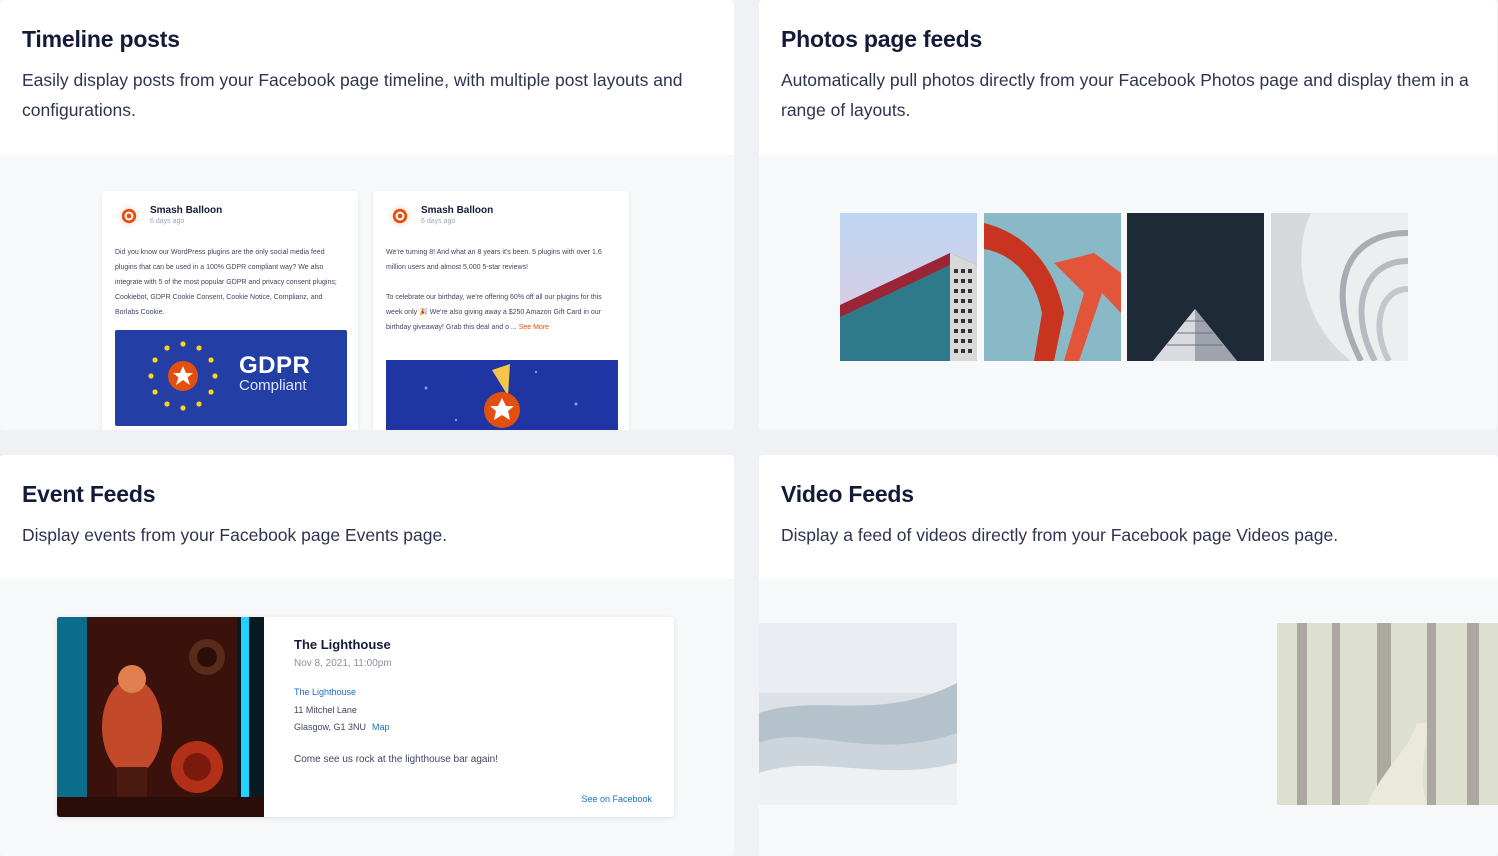 The height and width of the screenshot is (856, 1498). What do you see at coordinates (275, 365) in the screenshot?
I see `gdpr-image-title: GDPR` at bounding box center [275, 365].